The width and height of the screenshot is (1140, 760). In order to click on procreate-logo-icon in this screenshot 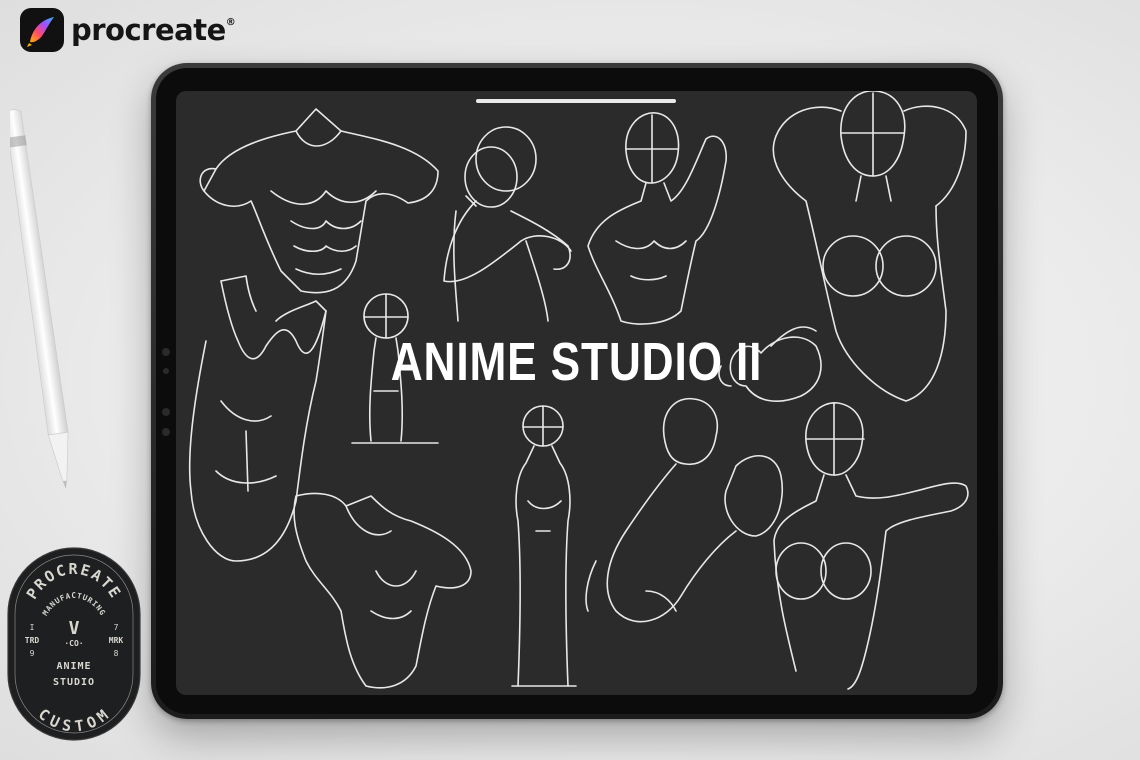, I will do `click(42, 30)`.